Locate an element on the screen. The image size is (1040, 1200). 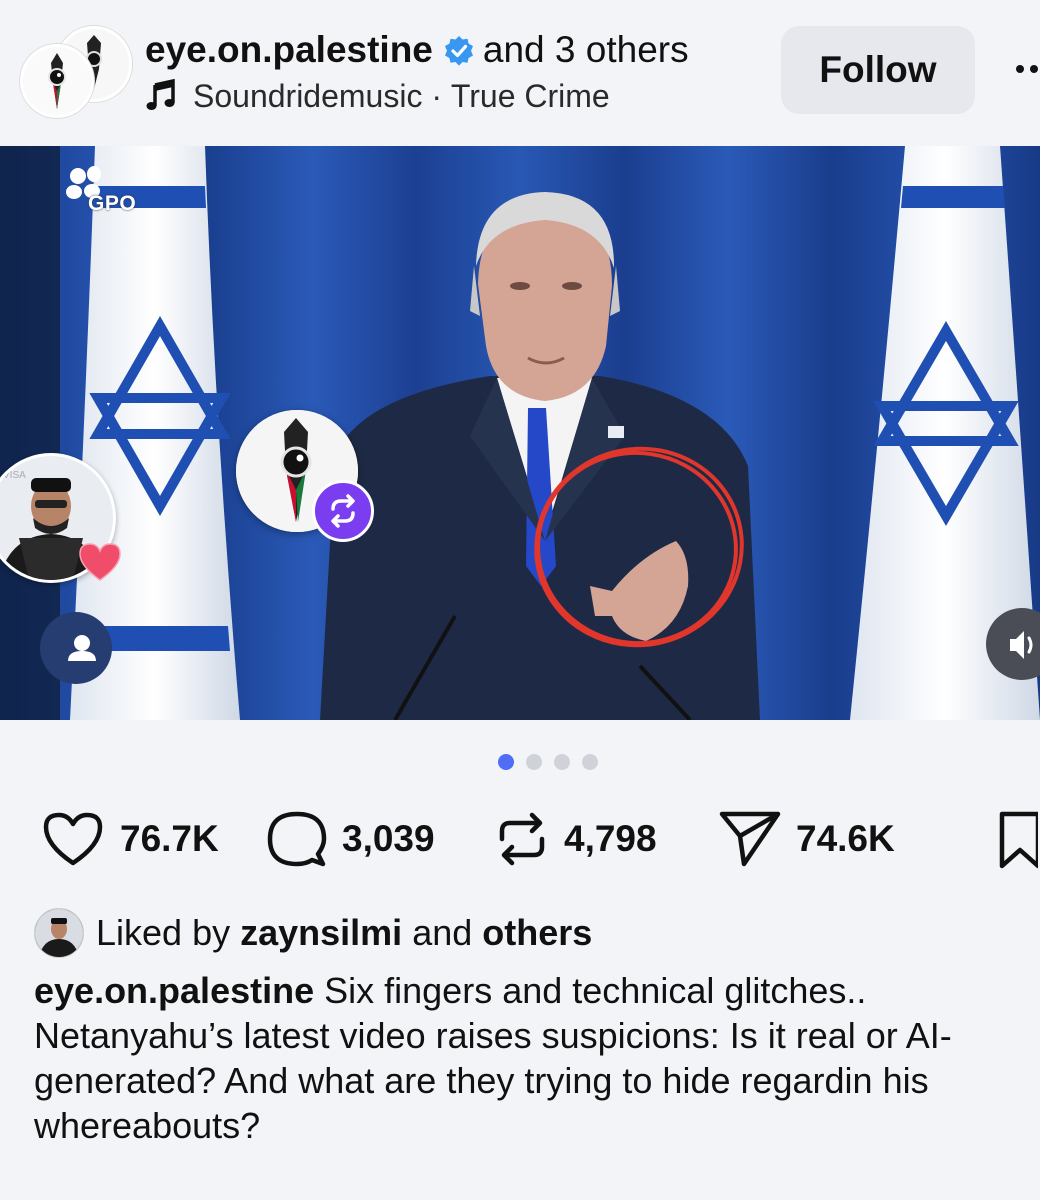
music-note-icon is located at coordinates (162, 95).